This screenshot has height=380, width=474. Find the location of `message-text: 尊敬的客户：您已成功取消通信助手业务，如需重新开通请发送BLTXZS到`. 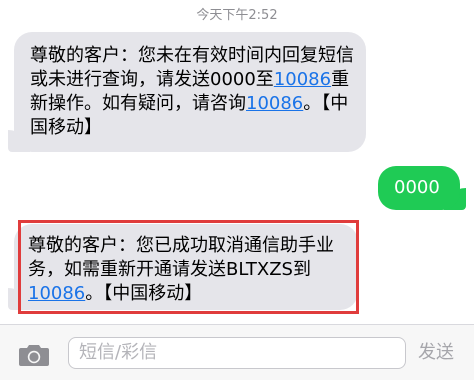

message-text: 尊敬的客户：您已成功取消通信助手业务，如需重新开通请发送BLTXZS到 is located at coordinates (181, 257).